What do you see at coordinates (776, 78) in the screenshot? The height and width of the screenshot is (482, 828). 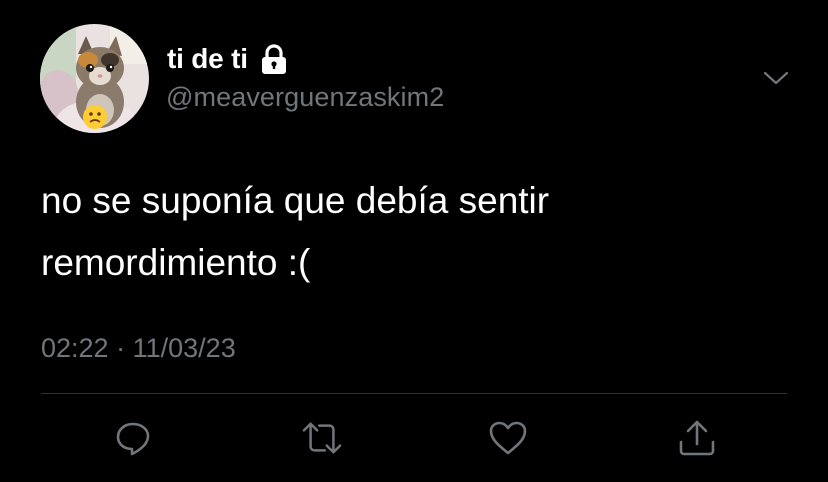 I see `chevron-down-icon` at bounding box center [776, 78].